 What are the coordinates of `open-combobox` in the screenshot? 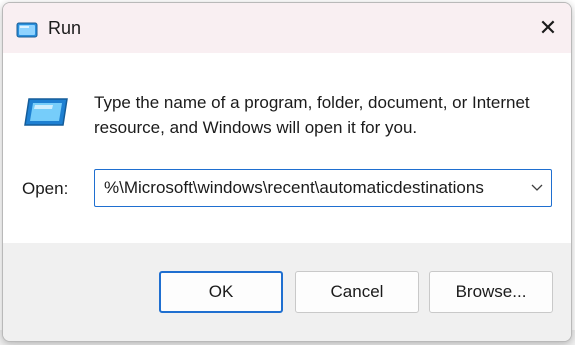 It's located at (323, 188).